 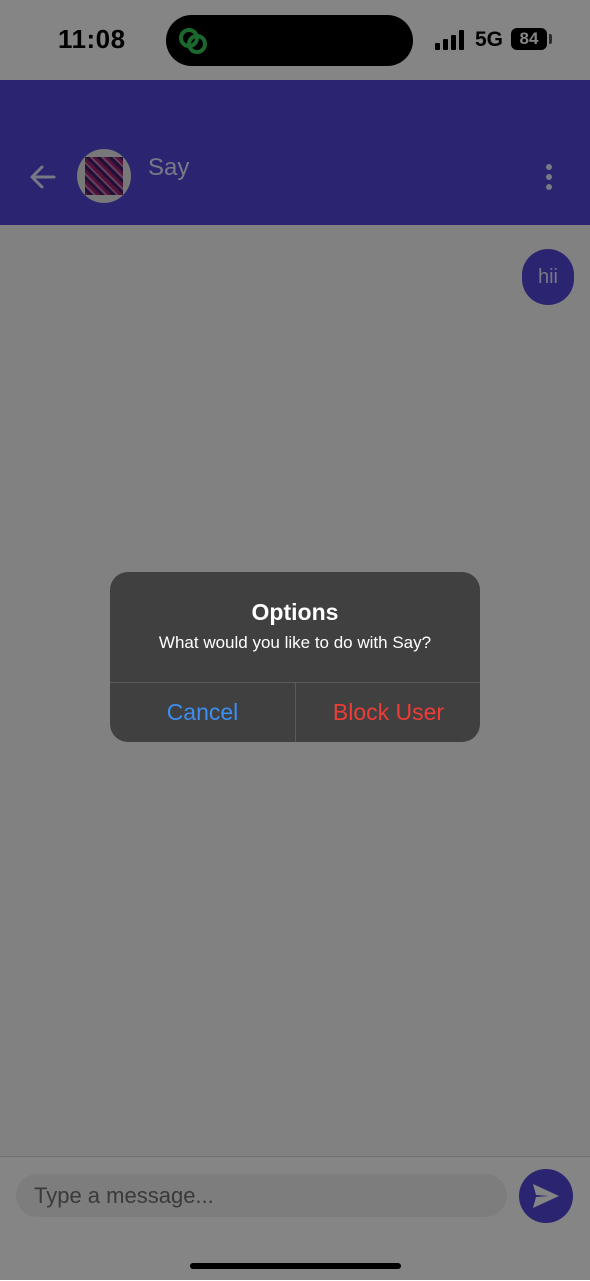 What do you see at coordinates (295, 642) in the screenshot?
I see `dialog-message: What would you like to do with Say?` at bounding box center [295, 642].